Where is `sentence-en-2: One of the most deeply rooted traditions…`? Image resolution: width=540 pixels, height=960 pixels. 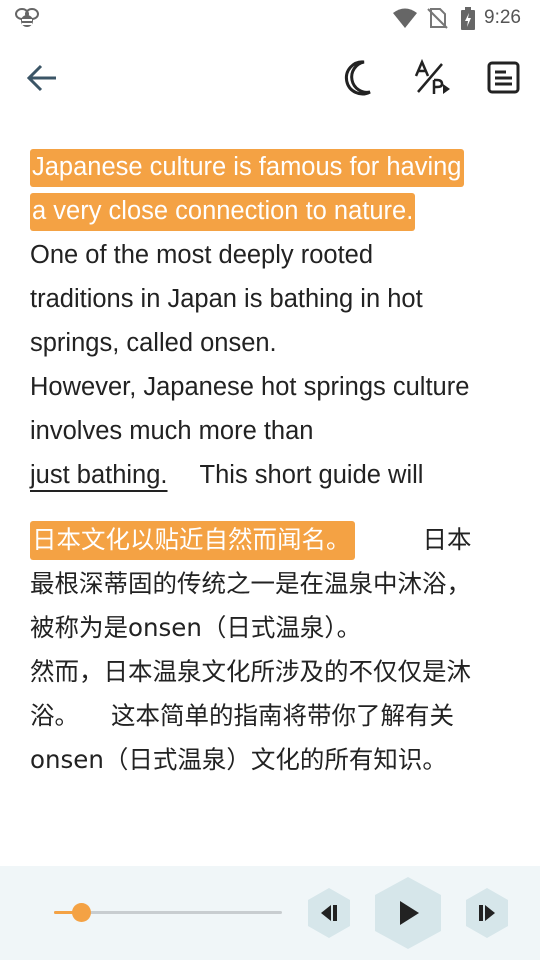
sentence-en-2: One of the most deeply rooted traditions… is located at coordinates (226, 299).